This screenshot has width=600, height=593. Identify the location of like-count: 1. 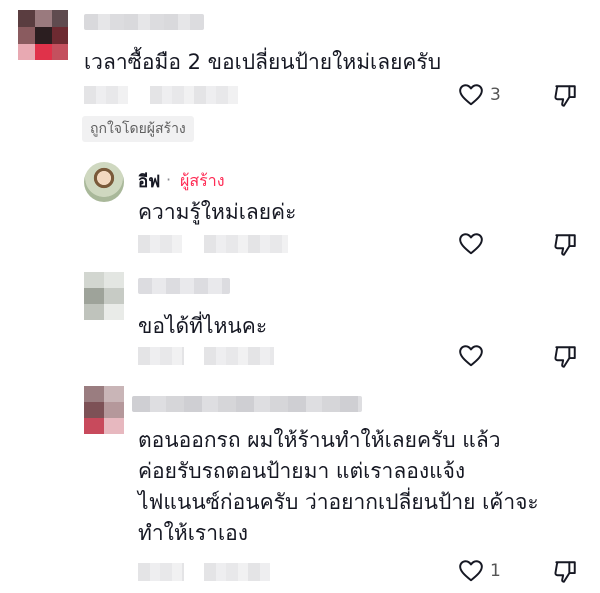
(495, 571).